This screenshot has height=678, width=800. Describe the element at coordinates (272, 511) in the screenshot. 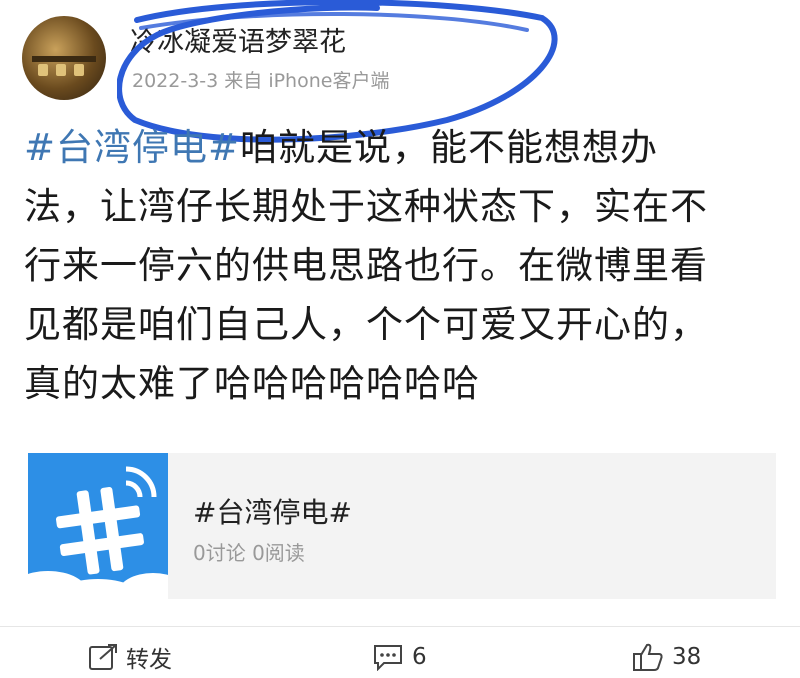

I see `topic-title: #台湾停电#` at that location.